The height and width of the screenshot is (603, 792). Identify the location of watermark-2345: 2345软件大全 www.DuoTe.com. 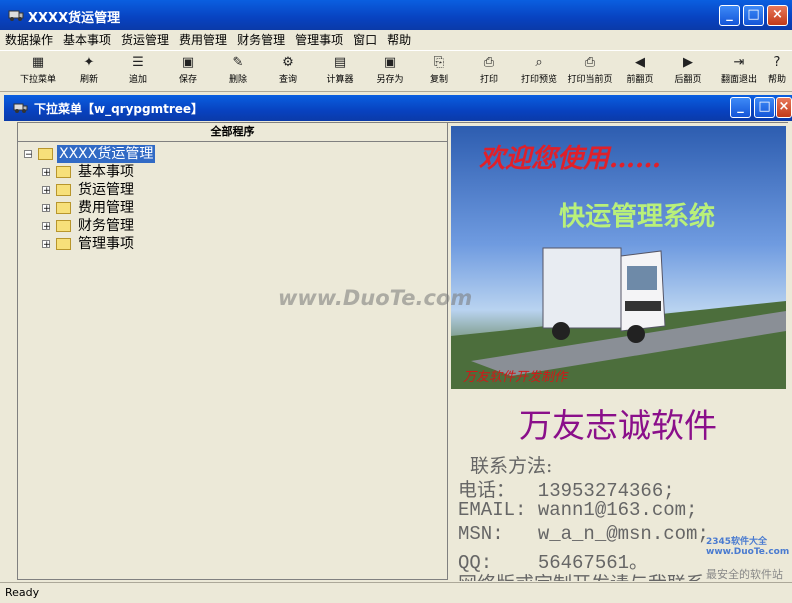
(748, 547).